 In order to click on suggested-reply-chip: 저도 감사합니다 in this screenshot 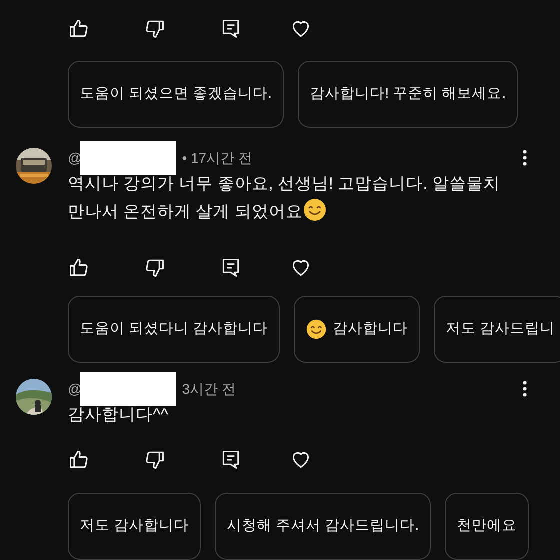, I will do `click(135, 526)`.